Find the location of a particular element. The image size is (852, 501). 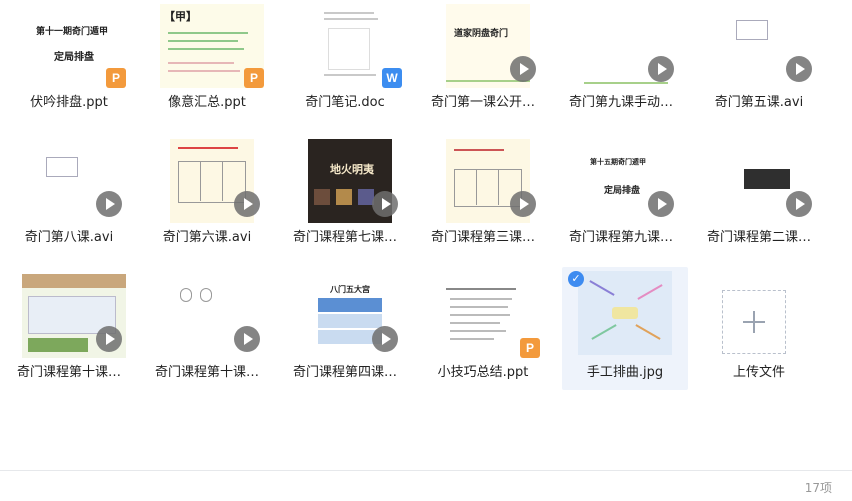

video-thumbnail: 地火明夷 is located at coordinates (350, 181).